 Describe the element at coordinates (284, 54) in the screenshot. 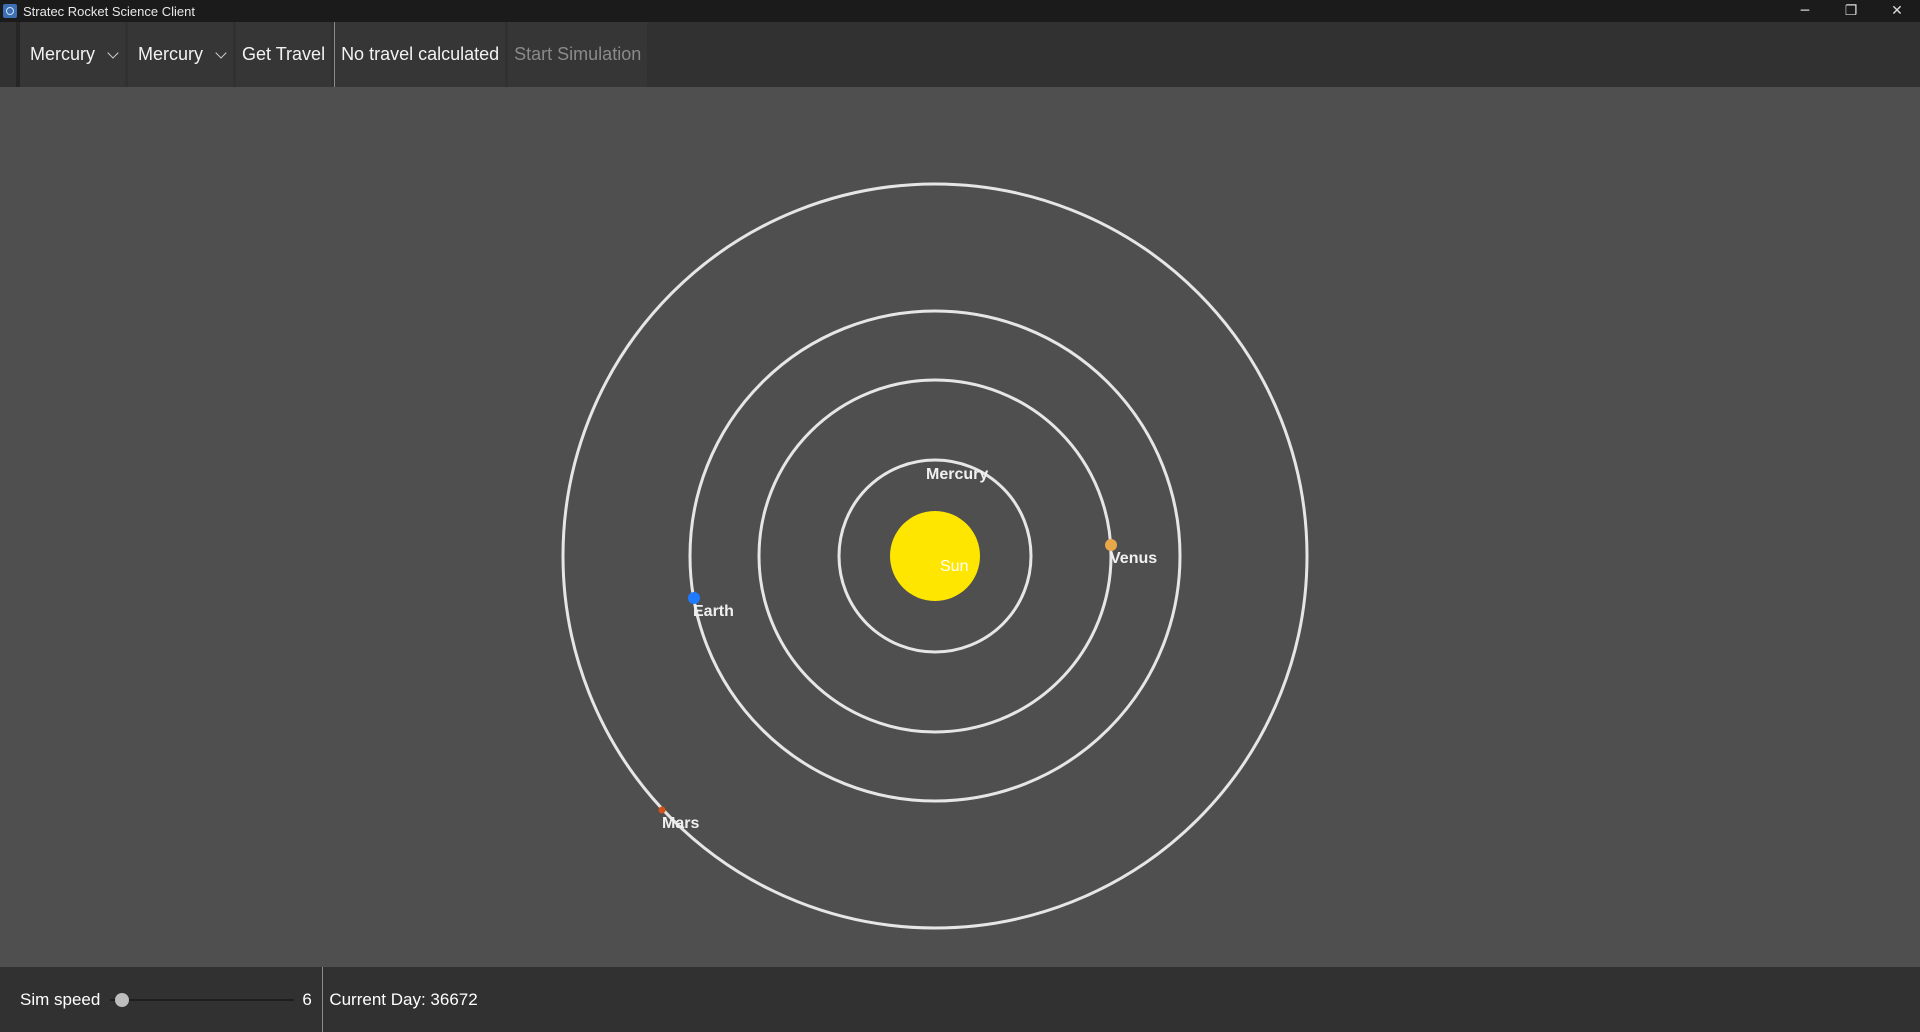

I see `get-travel-button: Get Travel` at that location.